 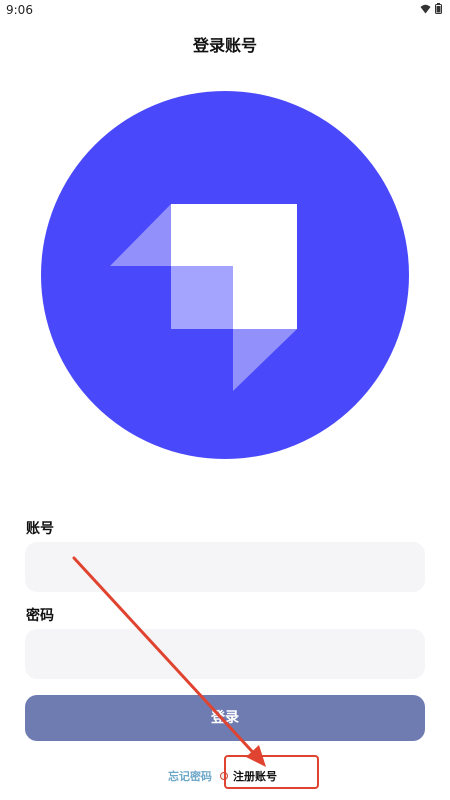 I want to click on account-label: 账号, so click(x=40, y=529).